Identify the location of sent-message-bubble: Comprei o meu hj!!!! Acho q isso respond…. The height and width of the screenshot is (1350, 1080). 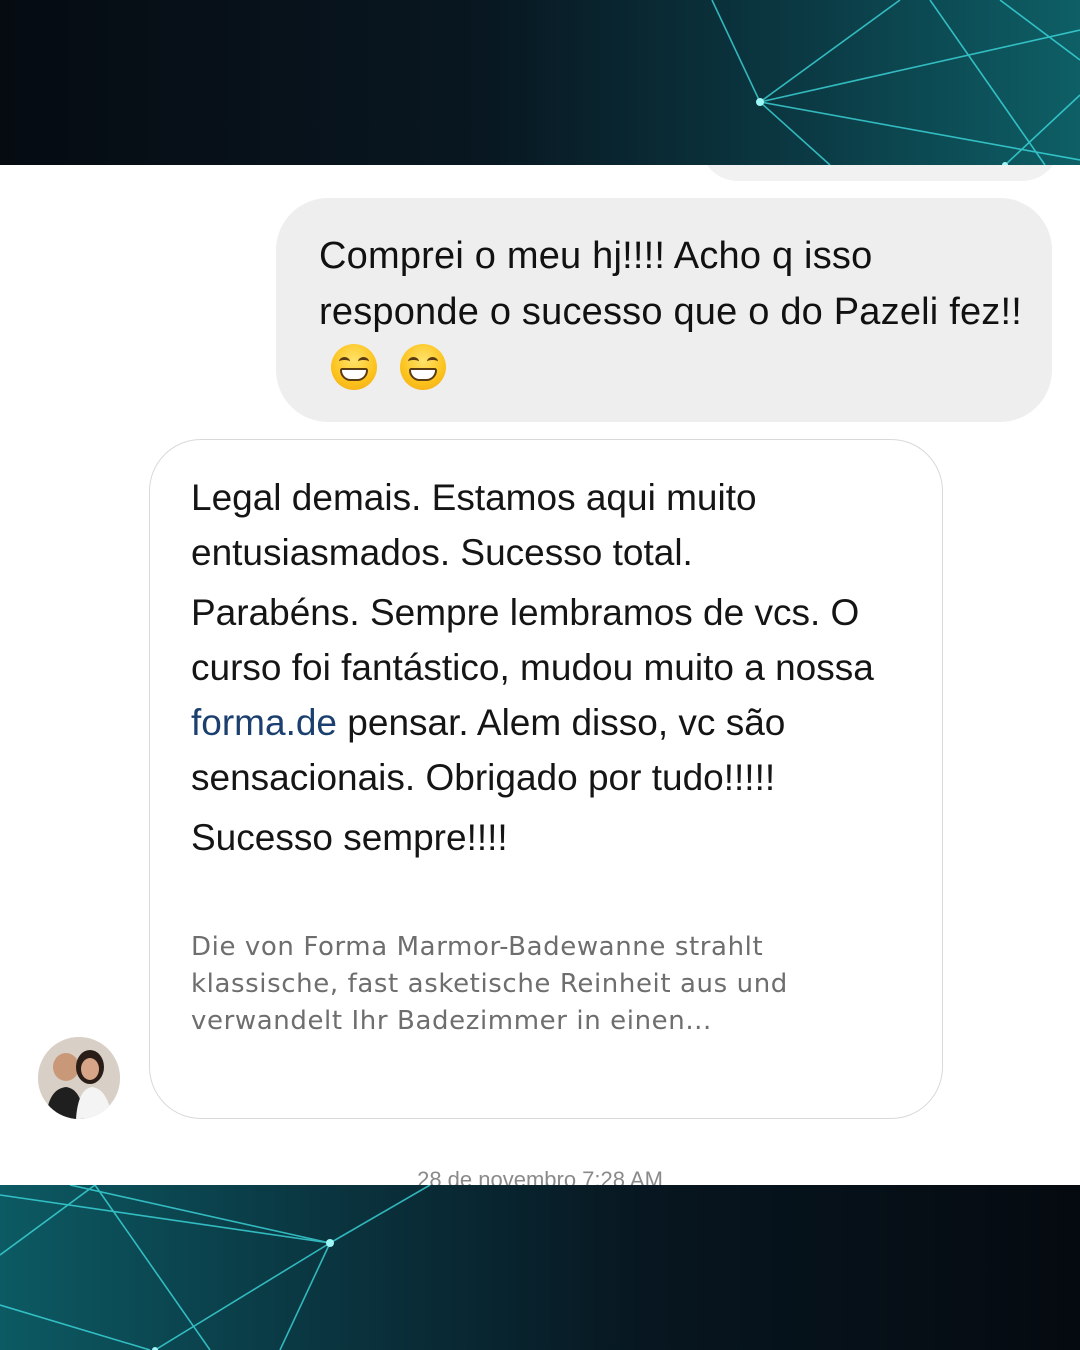
(664, 310).